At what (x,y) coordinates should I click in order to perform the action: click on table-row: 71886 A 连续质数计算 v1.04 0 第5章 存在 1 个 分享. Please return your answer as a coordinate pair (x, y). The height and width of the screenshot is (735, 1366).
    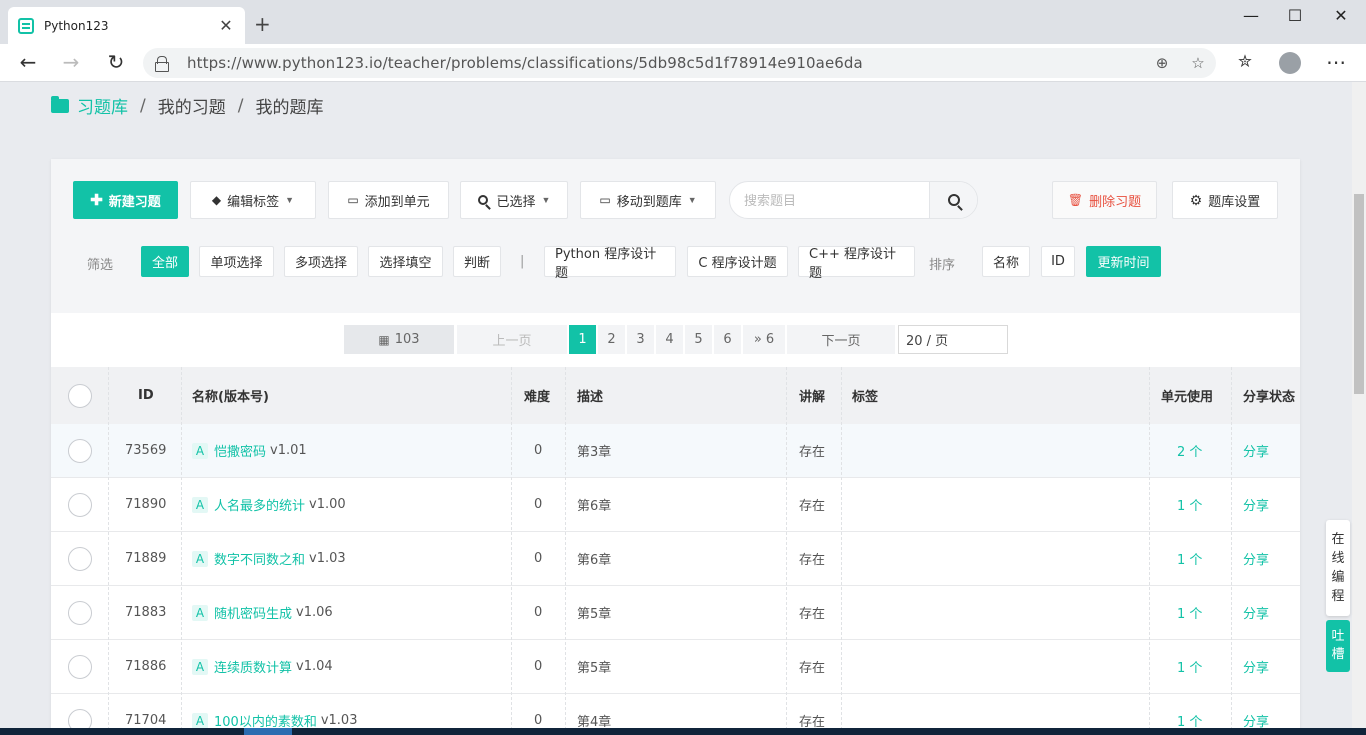
    Looking at the image, I should click on (675, 667).